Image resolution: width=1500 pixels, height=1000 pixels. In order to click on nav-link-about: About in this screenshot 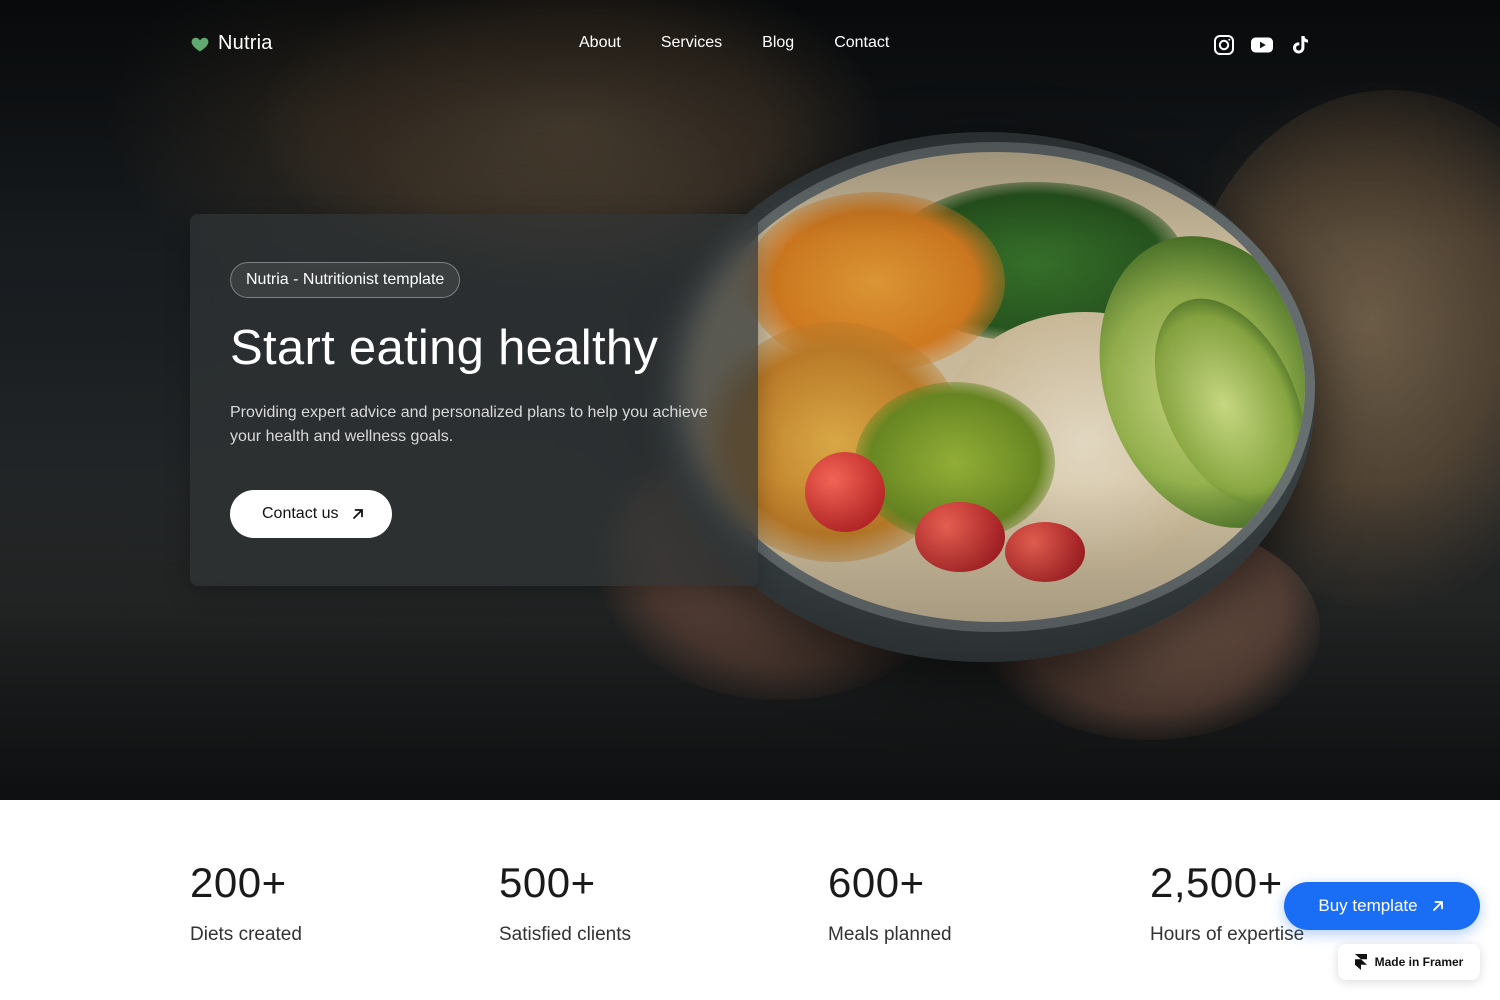, I will do `click(600, 43)`.